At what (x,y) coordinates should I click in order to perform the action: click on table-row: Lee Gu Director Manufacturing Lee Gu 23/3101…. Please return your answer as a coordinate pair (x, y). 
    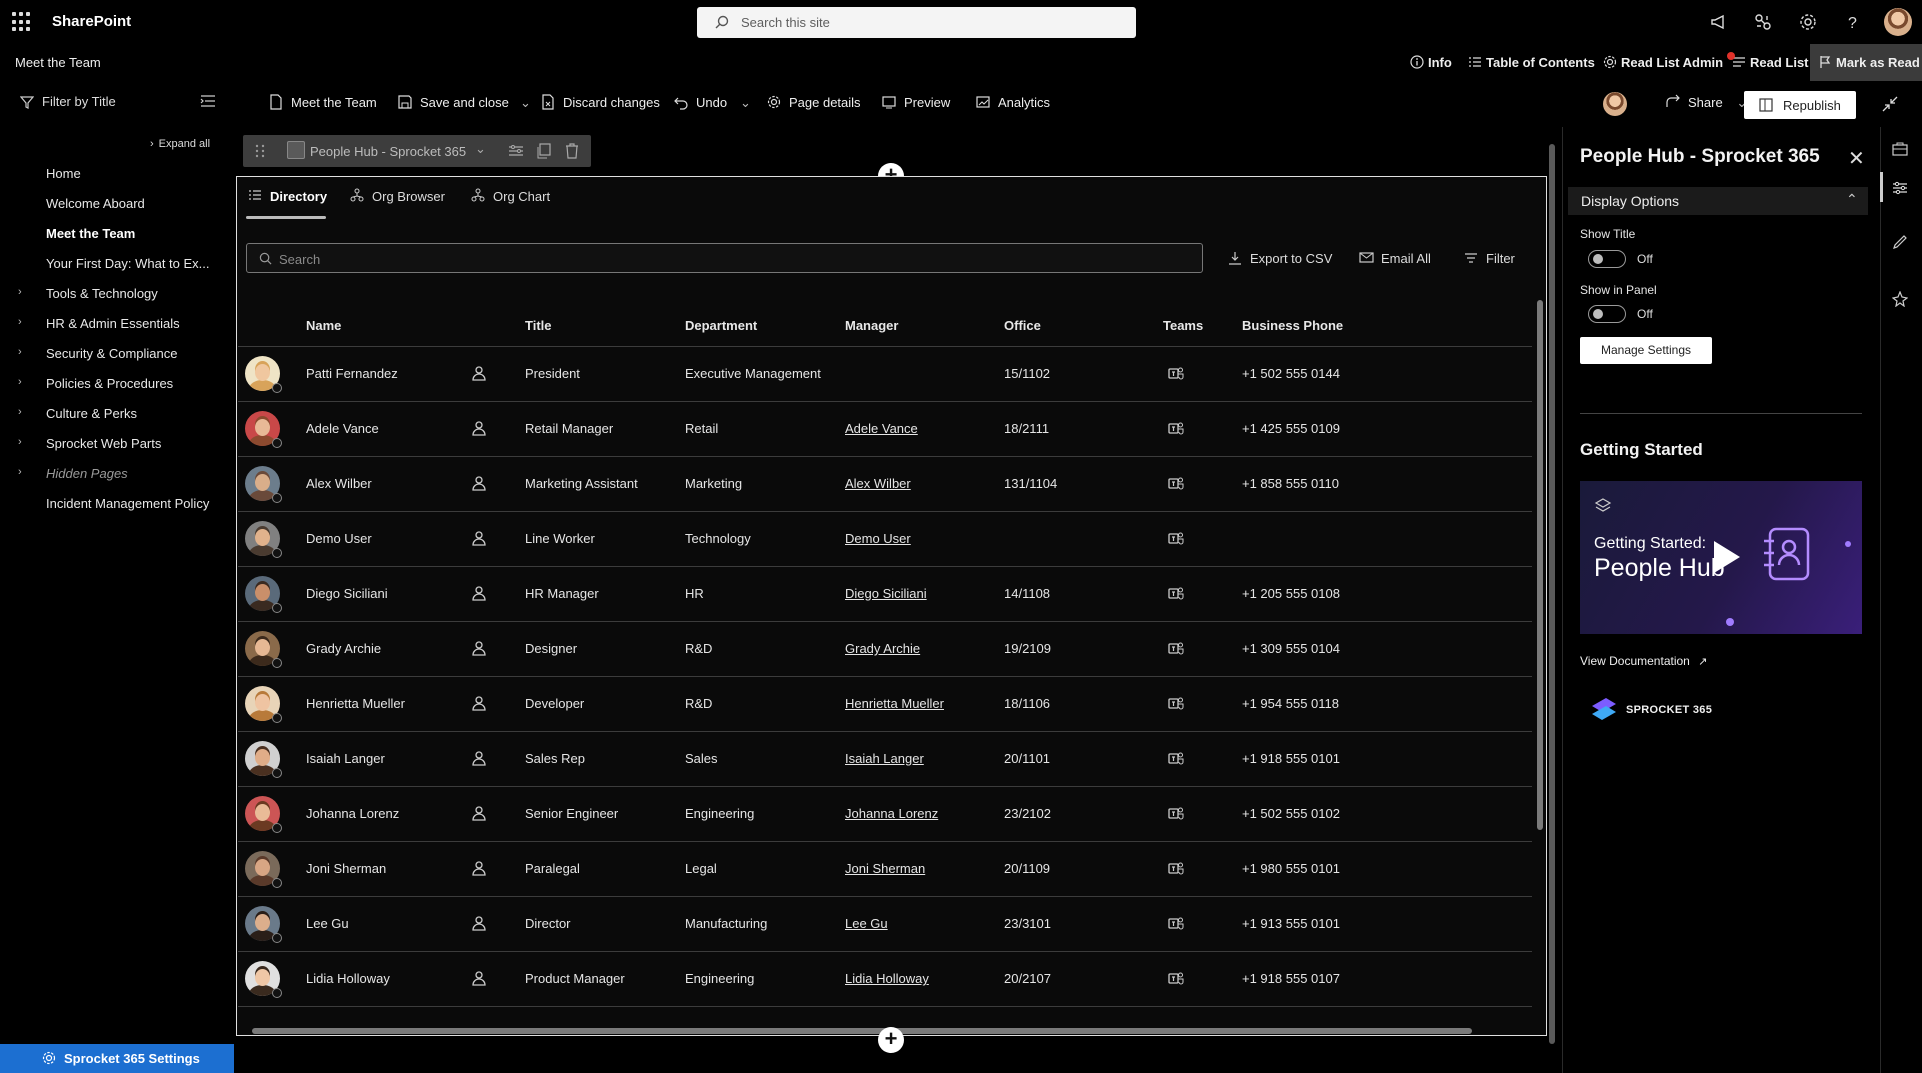
    Looking at the image, I should click on (885, 923).